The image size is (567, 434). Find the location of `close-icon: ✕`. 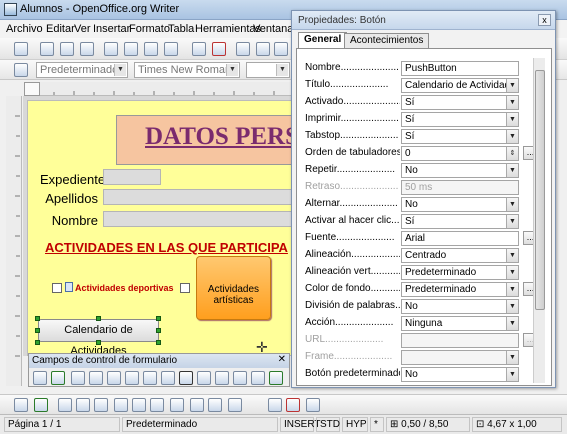

close-icon: ✕ is located at coordinates (282, 359).